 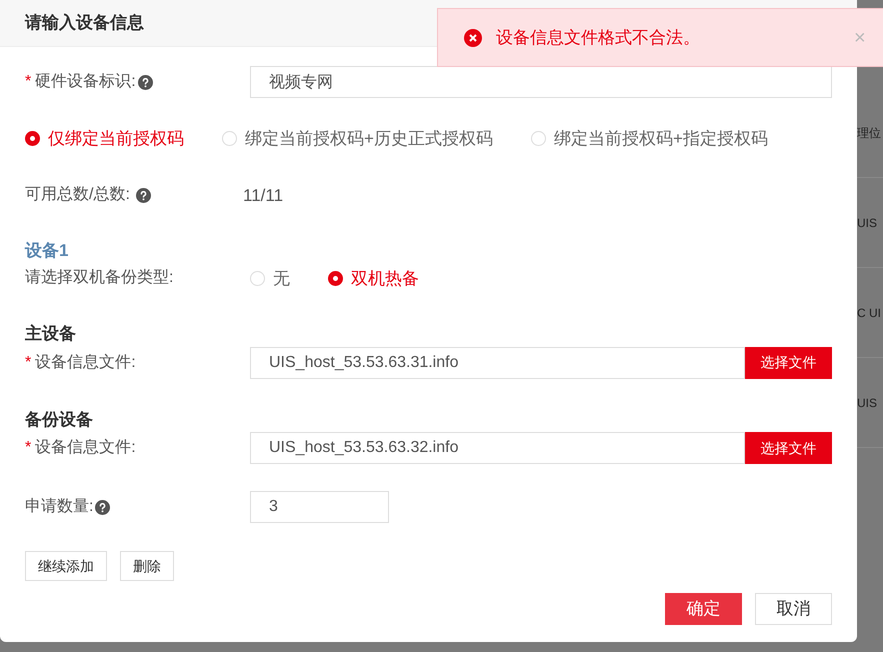 What do you see at coordinates (263, 195) in the screenshot?
I see `count-value: 11/11` at bounding box center [263, 195].